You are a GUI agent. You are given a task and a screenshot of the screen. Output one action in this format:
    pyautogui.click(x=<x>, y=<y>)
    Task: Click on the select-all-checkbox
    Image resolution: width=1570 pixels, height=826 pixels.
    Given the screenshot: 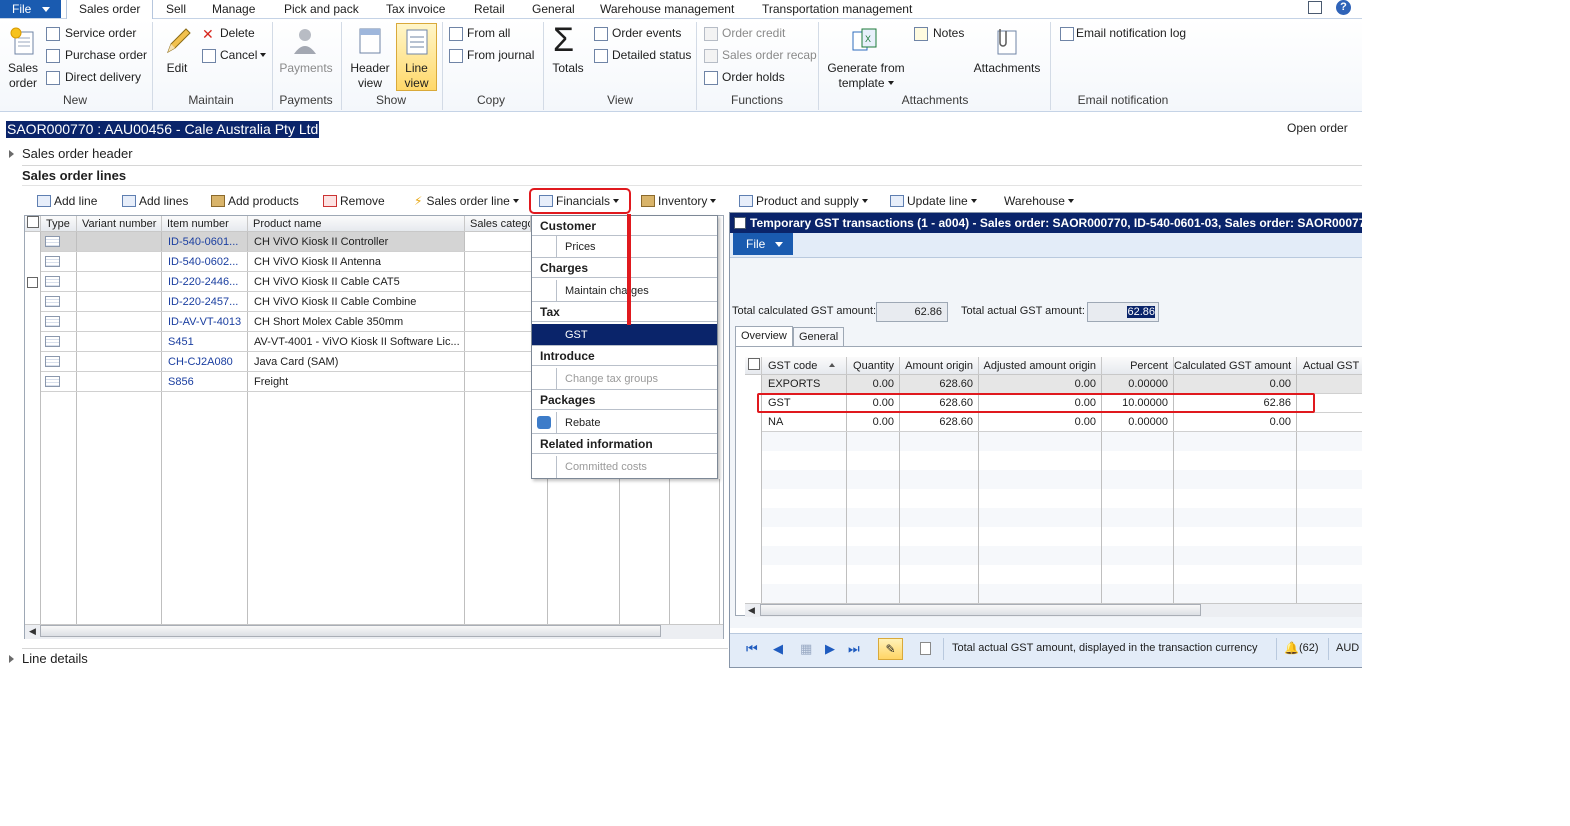 What is the action you would take?
    pyautogui.click(x=754, y=364)
    